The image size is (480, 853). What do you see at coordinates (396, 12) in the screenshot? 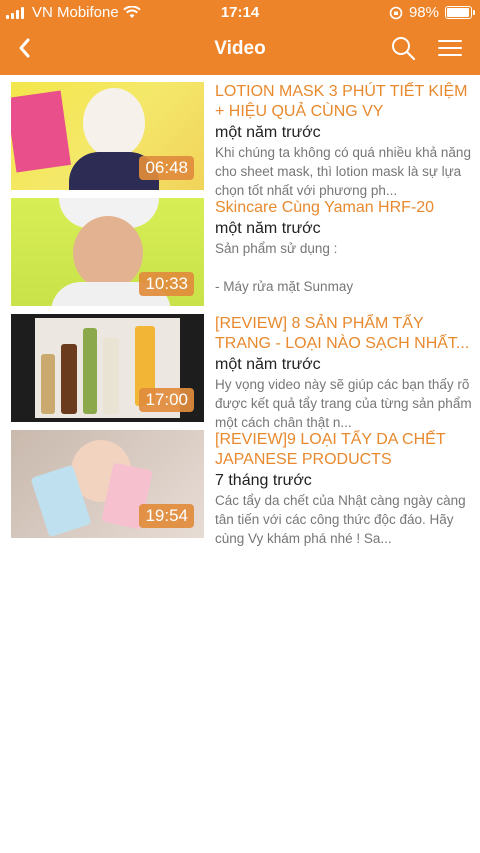
I see `orientation-lock-icon` at bounding box center [396, 12].